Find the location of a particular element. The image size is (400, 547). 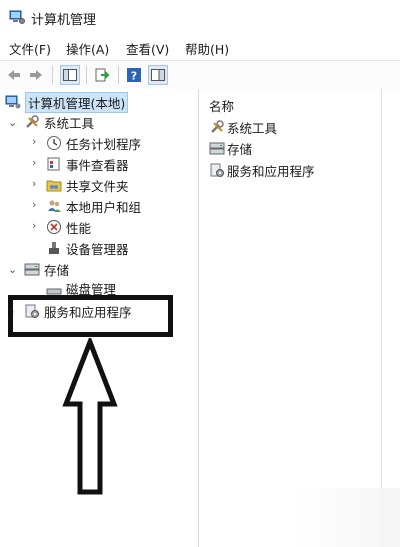

menu-help: 帮助(H) is located at coordinates (207, 48).